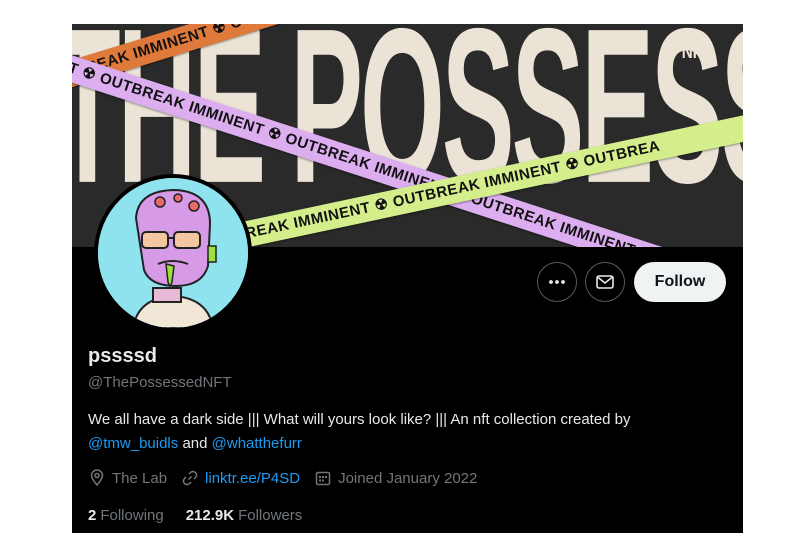  What do you see at coordinates (190, 478) in the screenshot?
I see `link-icon` at bounding box center [190, 478].